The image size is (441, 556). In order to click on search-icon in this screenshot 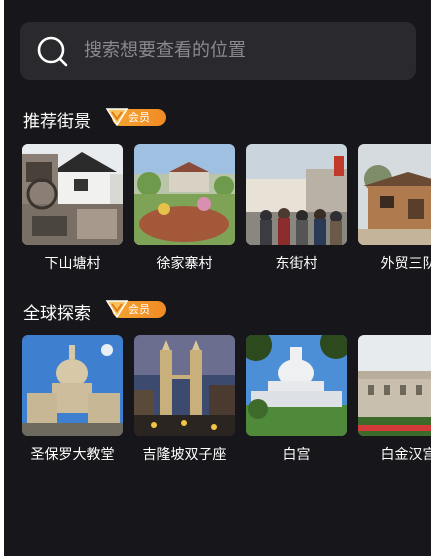, I will do `click(52, 51)`.